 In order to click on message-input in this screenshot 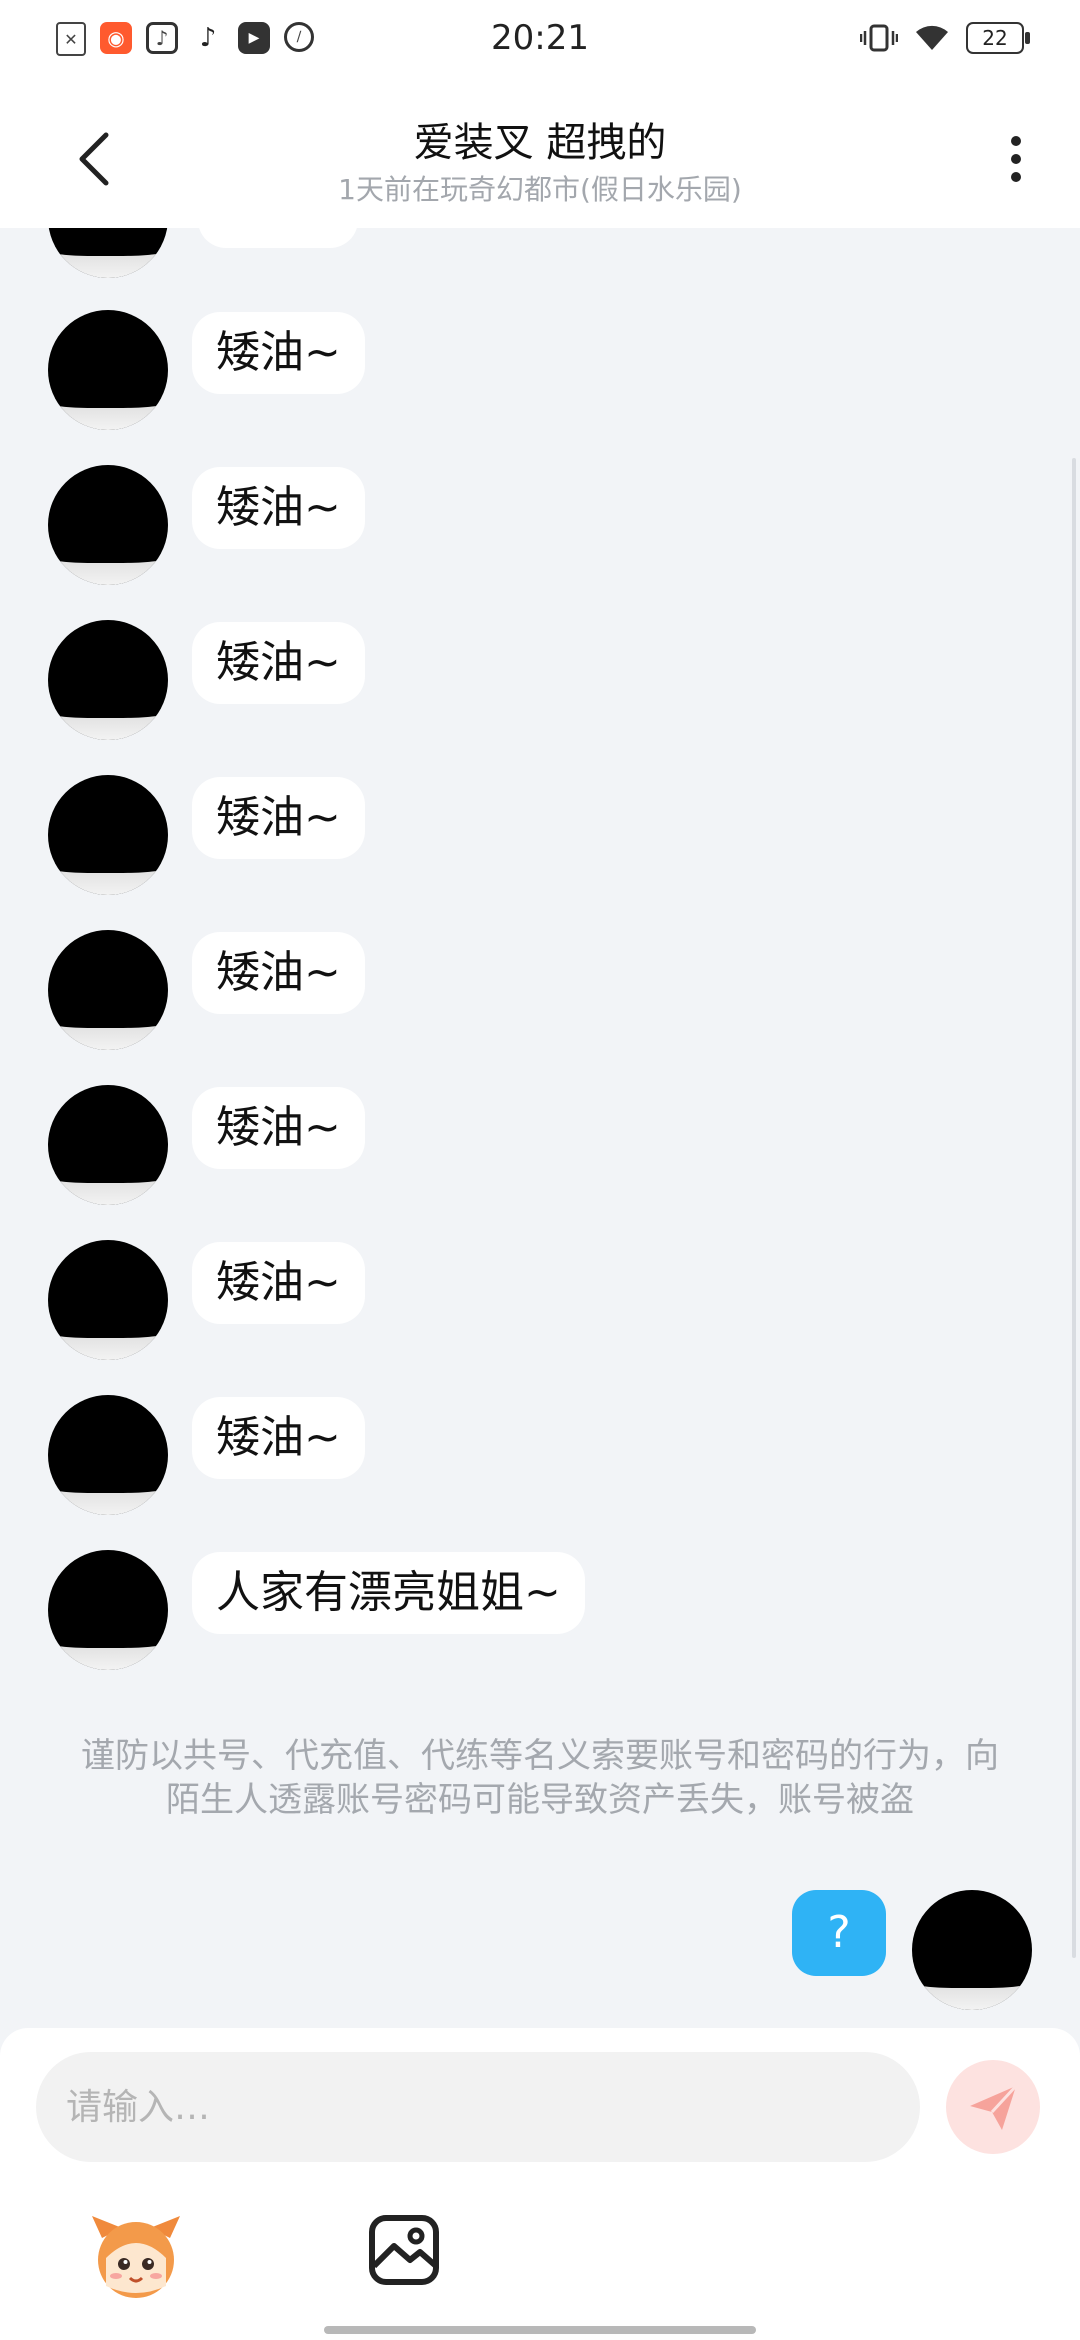, I will do `click(478, 2107)`.